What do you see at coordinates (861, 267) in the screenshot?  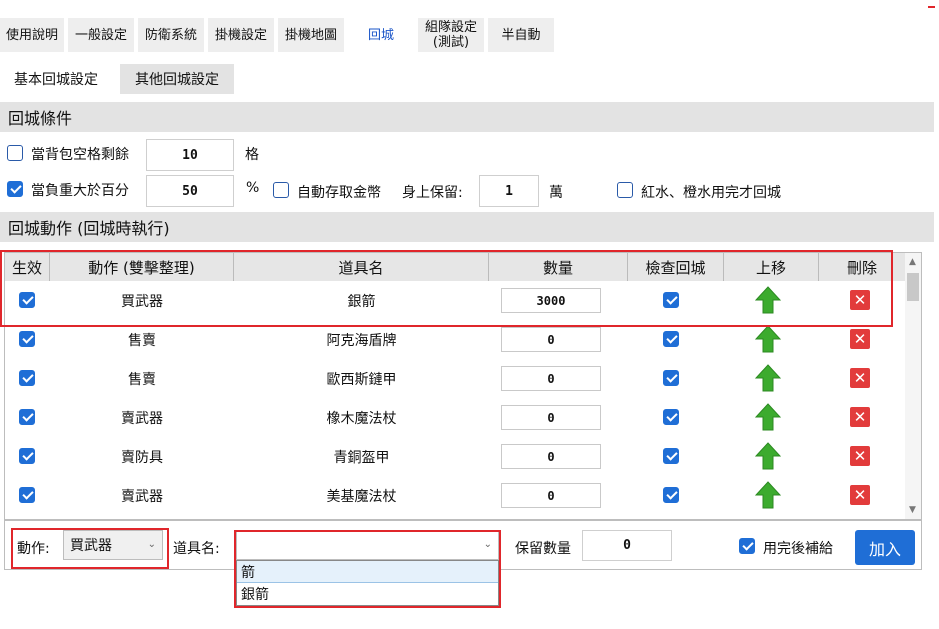 I see `col-delete: 刪除` at bounding box center [861, 267].